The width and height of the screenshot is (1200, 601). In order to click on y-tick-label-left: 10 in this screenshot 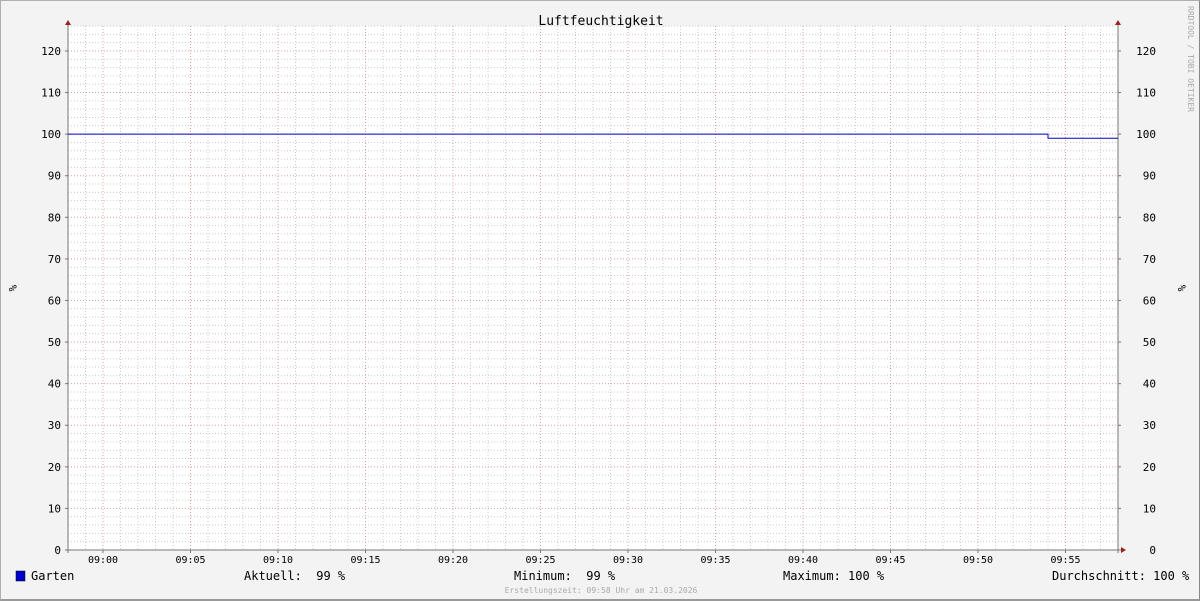, I will do `click(54, 508)`.